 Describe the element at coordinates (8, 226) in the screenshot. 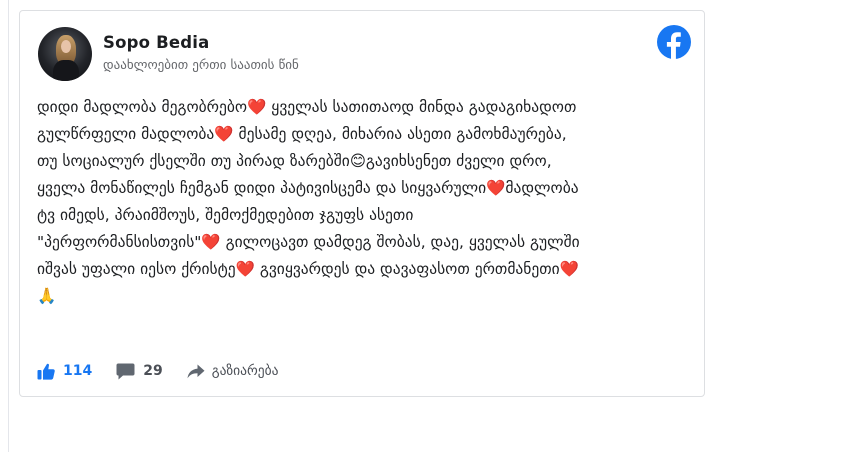

I see `page-divider` at that location.